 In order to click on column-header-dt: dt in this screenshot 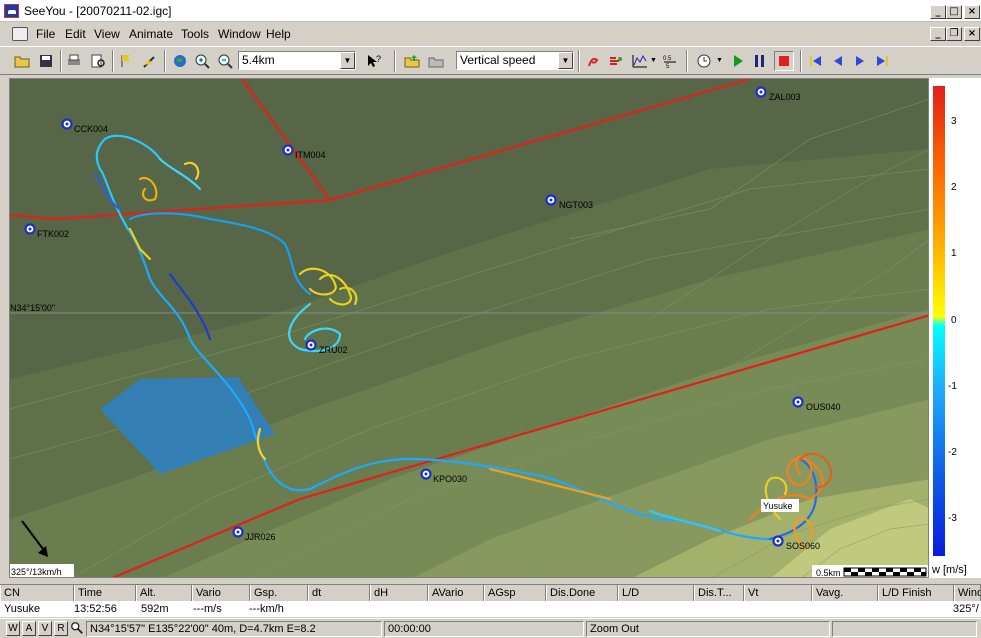, I will do `click(339, 593)`.